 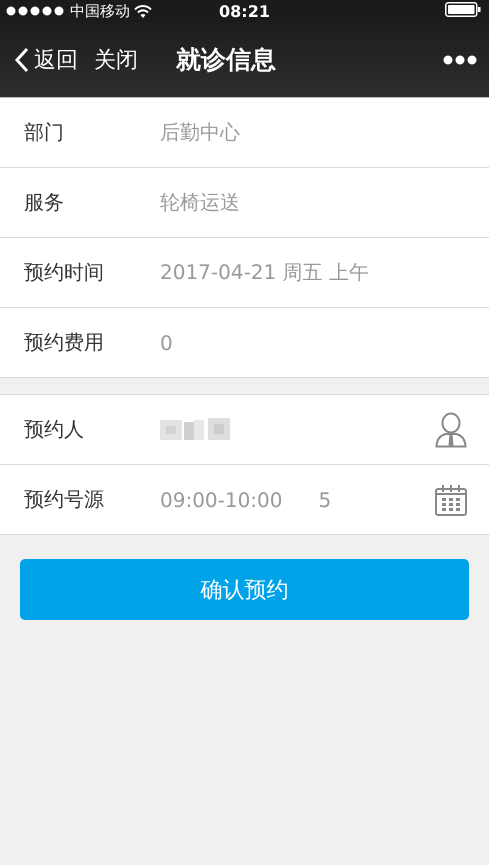 I want to click on chevron-icon, so click(x=22, y=59).